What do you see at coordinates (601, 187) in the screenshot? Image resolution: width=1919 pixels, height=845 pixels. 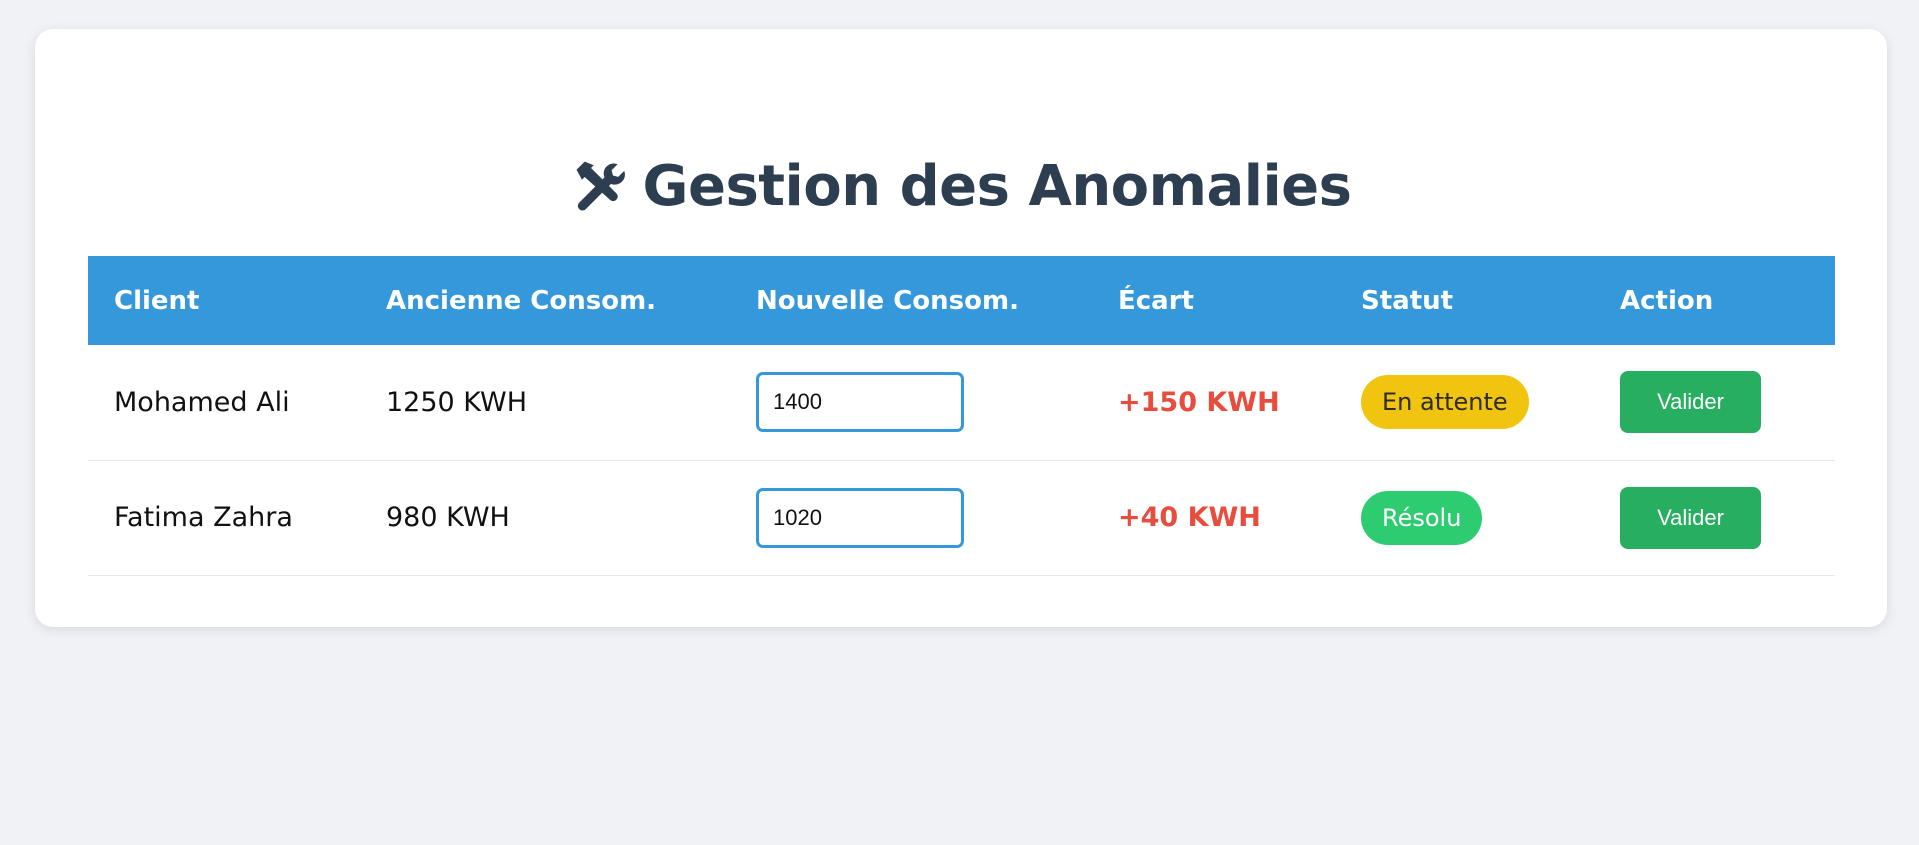 I see `tools-icon` at bounding box center [601, 187].